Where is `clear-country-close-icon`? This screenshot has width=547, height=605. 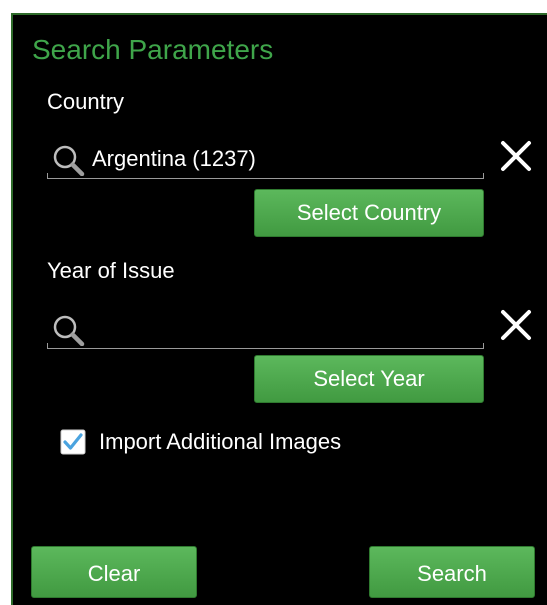 clear-country-close-icon is located at coordinates (516, 156).